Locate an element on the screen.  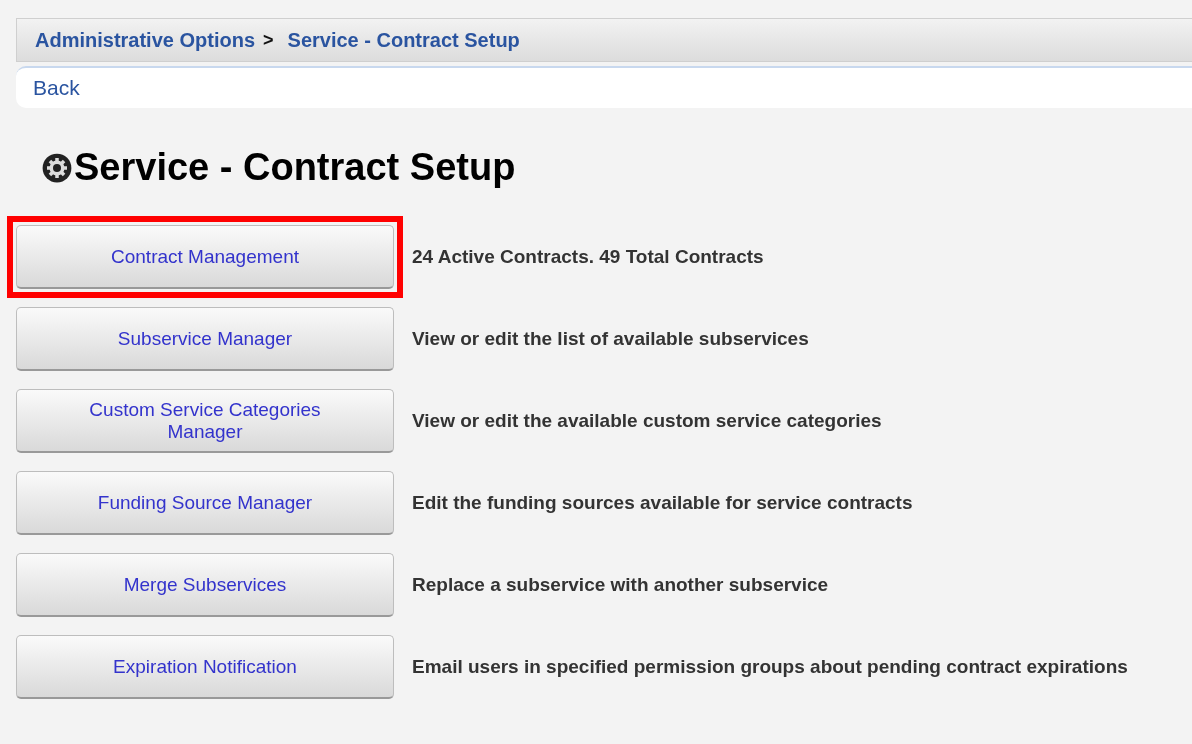
option-description: Email users in specified permission groups about pending contract expirations is located at coordinates (770, 667).